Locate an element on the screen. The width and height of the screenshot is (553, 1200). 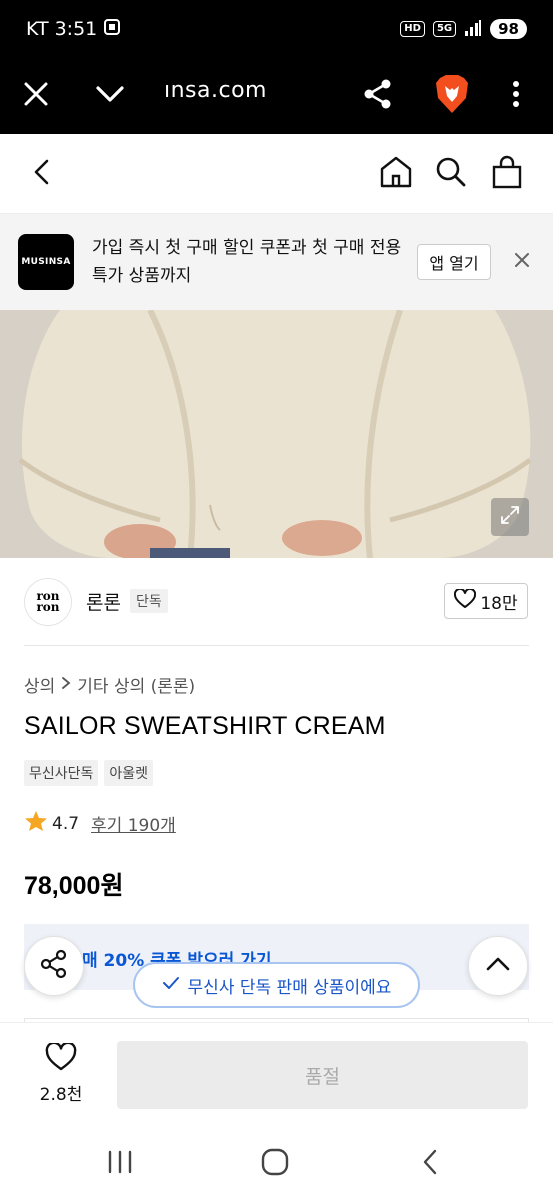
brand-logo-line2: ron is located at coordinates (48, 607).